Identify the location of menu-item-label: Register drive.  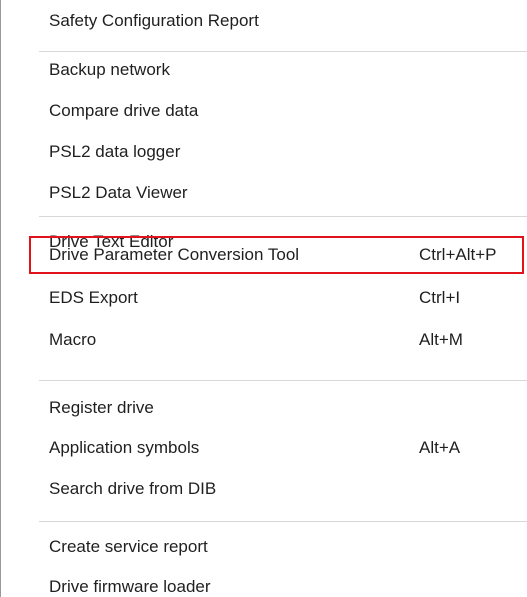
(101, 407).